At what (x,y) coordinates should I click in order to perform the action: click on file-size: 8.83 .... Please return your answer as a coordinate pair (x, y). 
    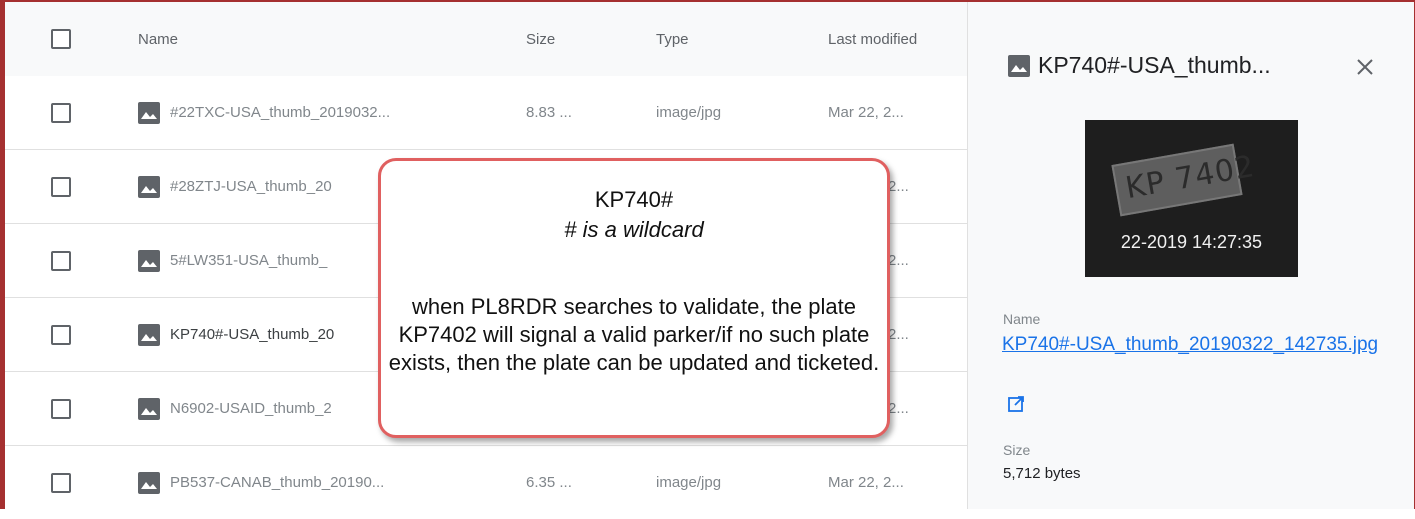
    Looking at the image, I should click on (549, 112).